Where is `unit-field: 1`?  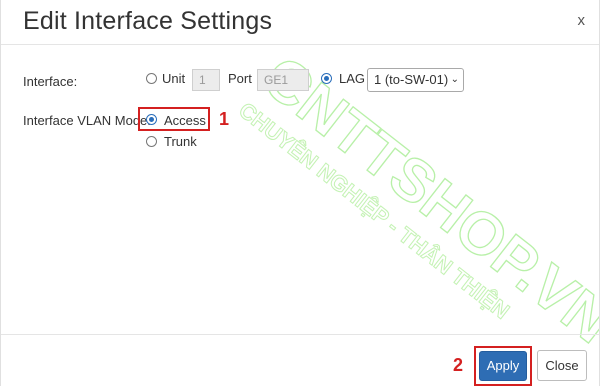
unit-field: 1 is located at coordinates (206, 80).